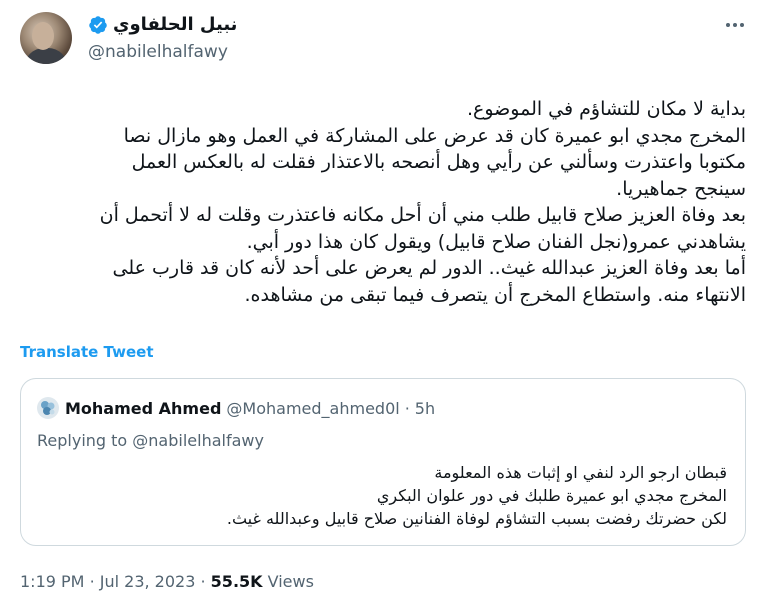 The width and height of the screenshot is (768, 612). I want to click on quoted-author-handle: @Mohamed_ahmed0l, so click(312, 408).